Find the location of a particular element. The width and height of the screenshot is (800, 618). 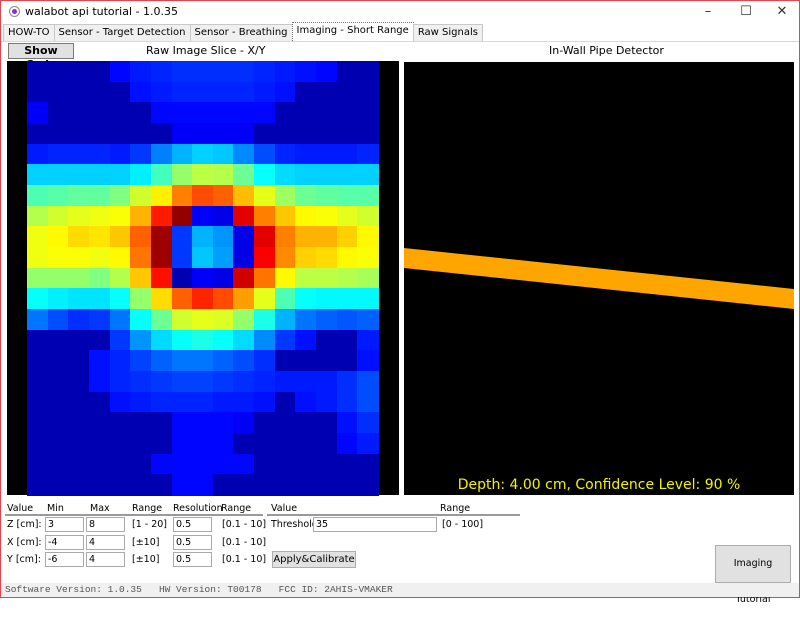

apply-calibrate-button: Apply&Calibrate is located at coordinates (314, 559).